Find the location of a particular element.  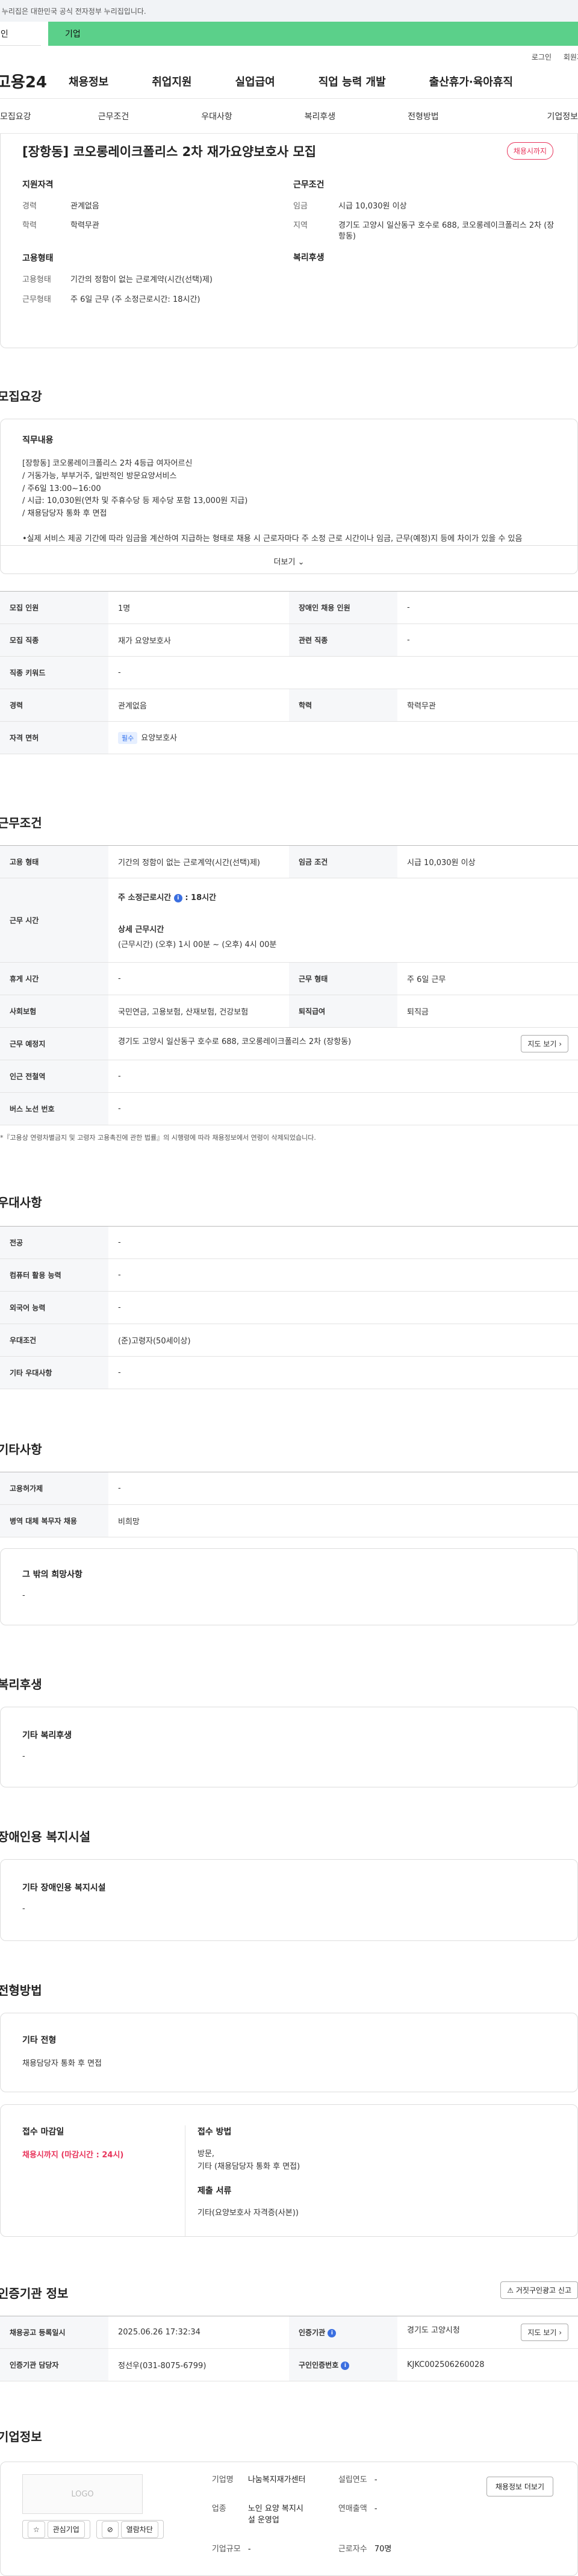

other-wish-title: 그 밖의 희망사항 is located at coordinates (52, 1575).